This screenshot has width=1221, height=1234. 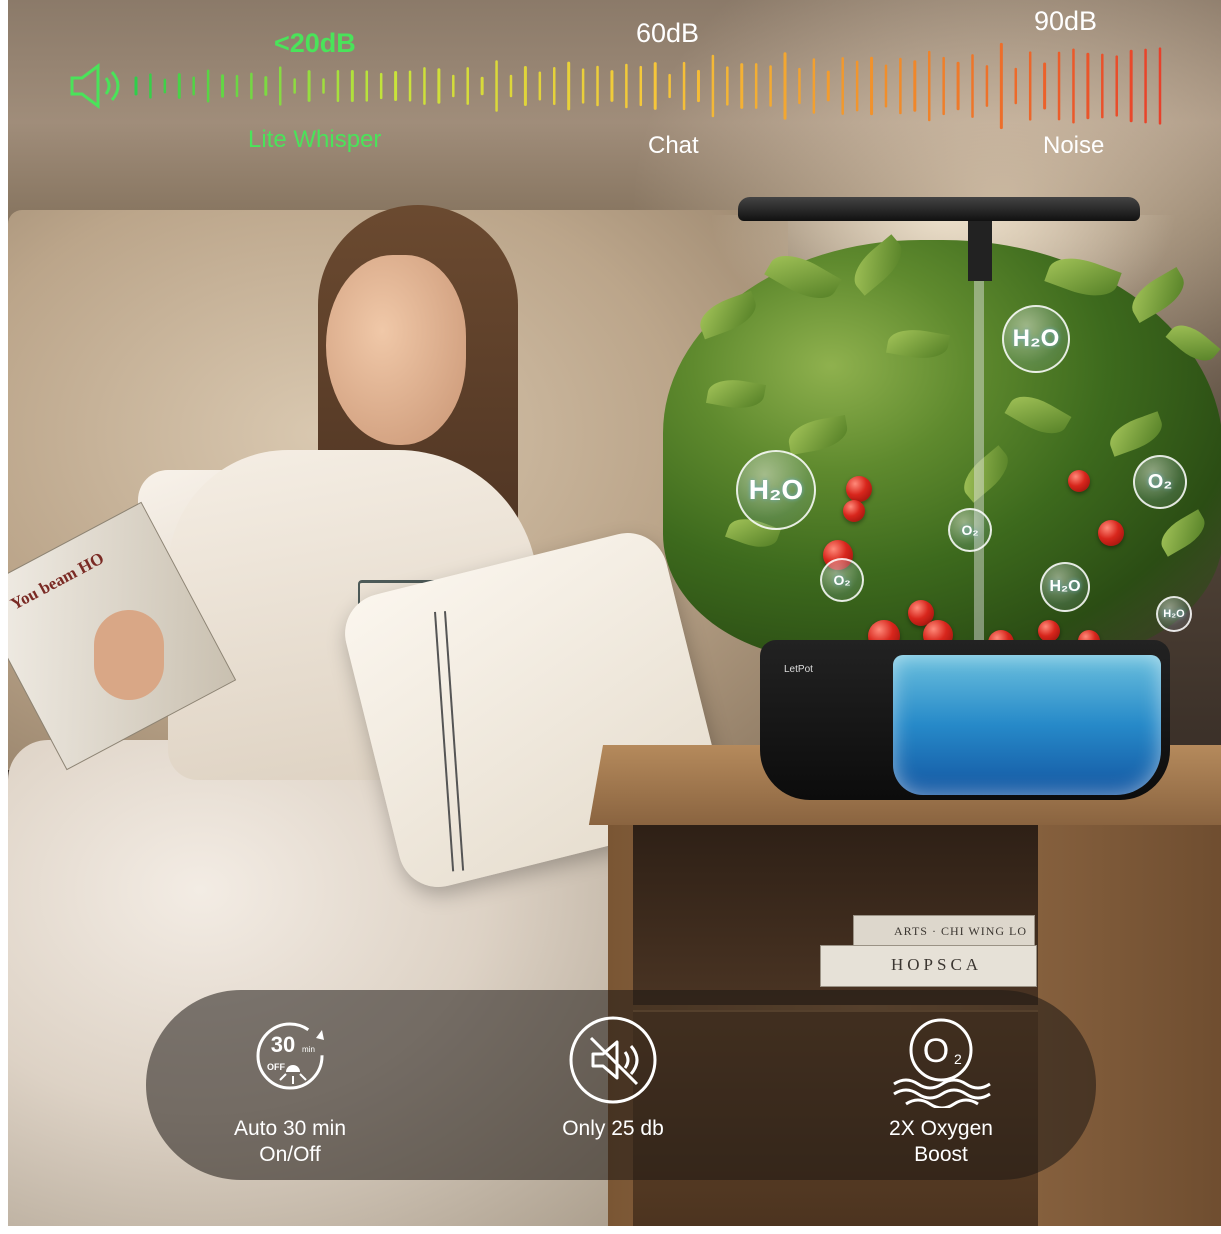 I want to click on book-bottom-title: HOPSCA, so click(x=937, y=964).